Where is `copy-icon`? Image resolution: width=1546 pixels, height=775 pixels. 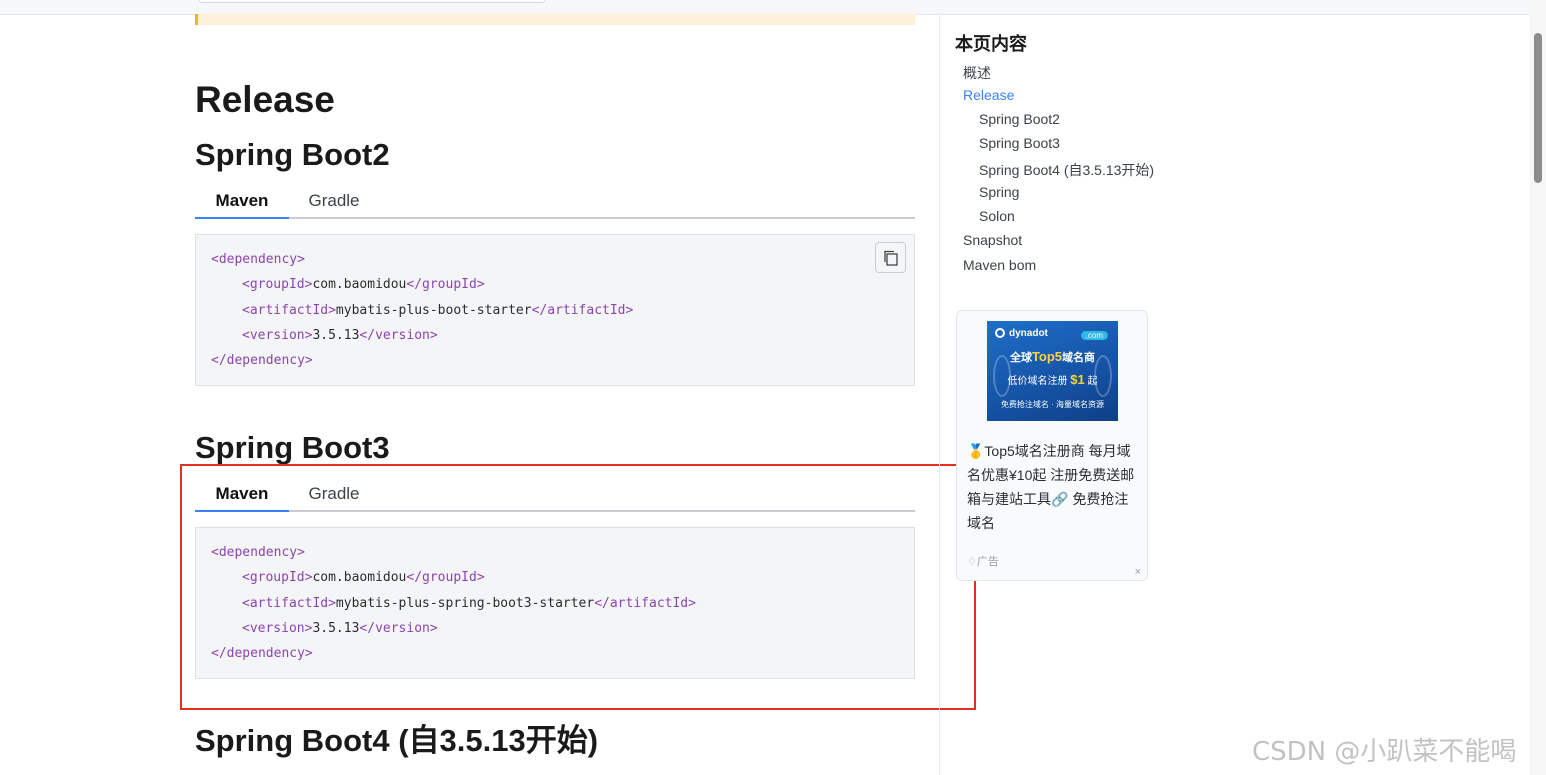
copy-icon is located at coordinates (891, 258).